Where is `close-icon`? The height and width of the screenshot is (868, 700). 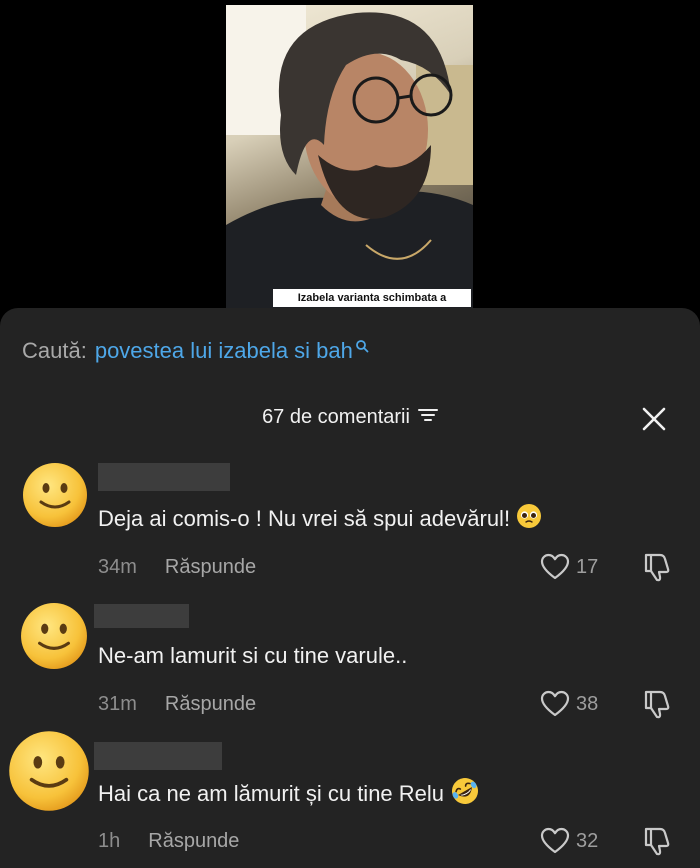 close-icon is located at coordinates (654, 419).